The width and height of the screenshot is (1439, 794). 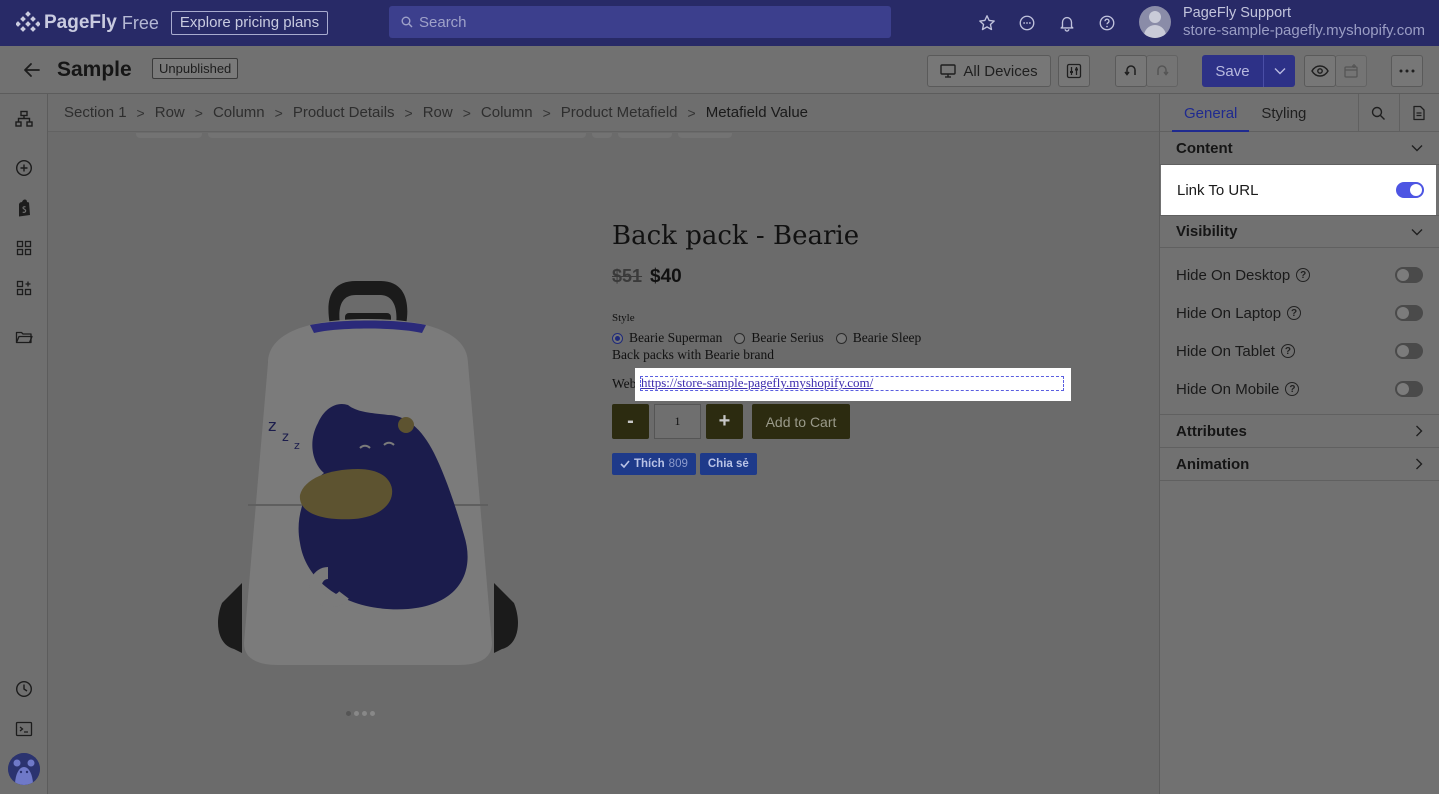 I want to click on facebook-like-button: Thích 809, so click(x=654, y=464).